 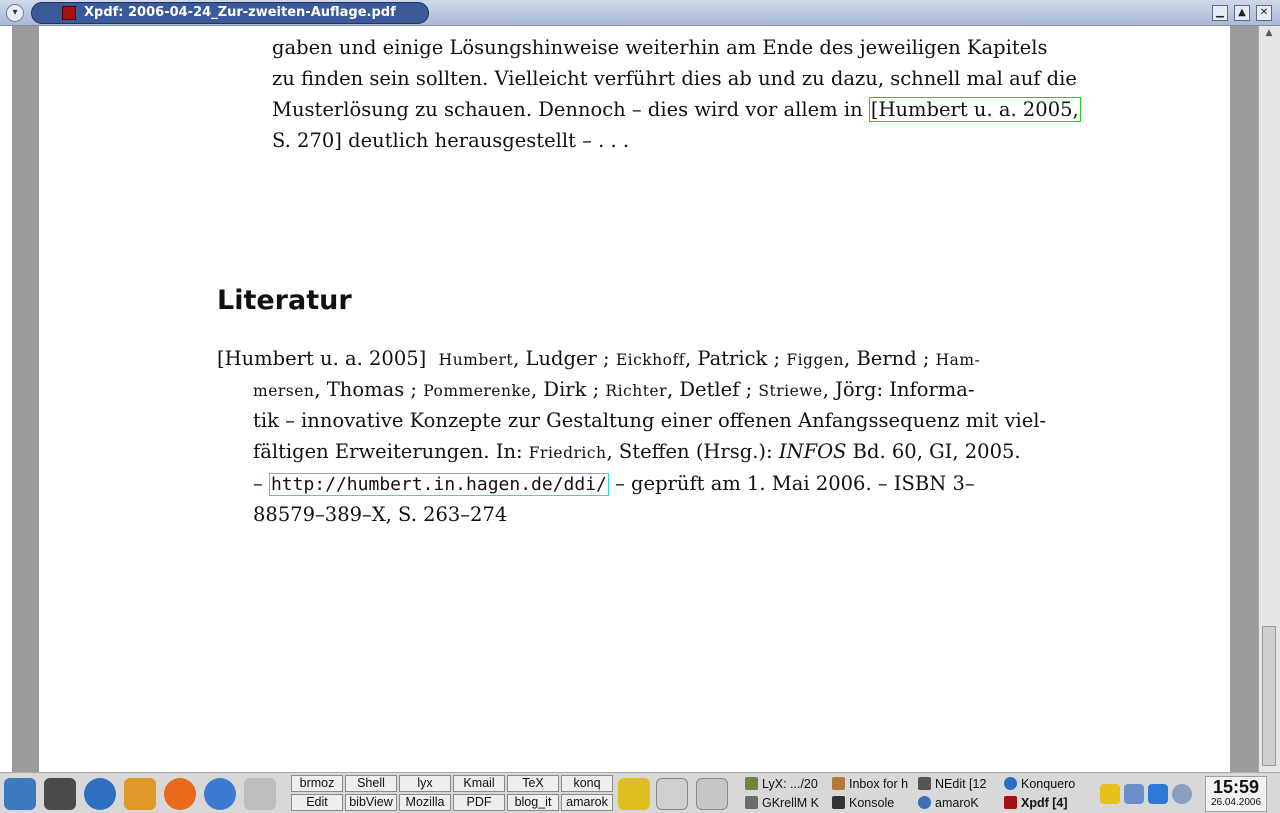 I want to click on pager-blog-it: blog_it, so click(x=533, y=802).